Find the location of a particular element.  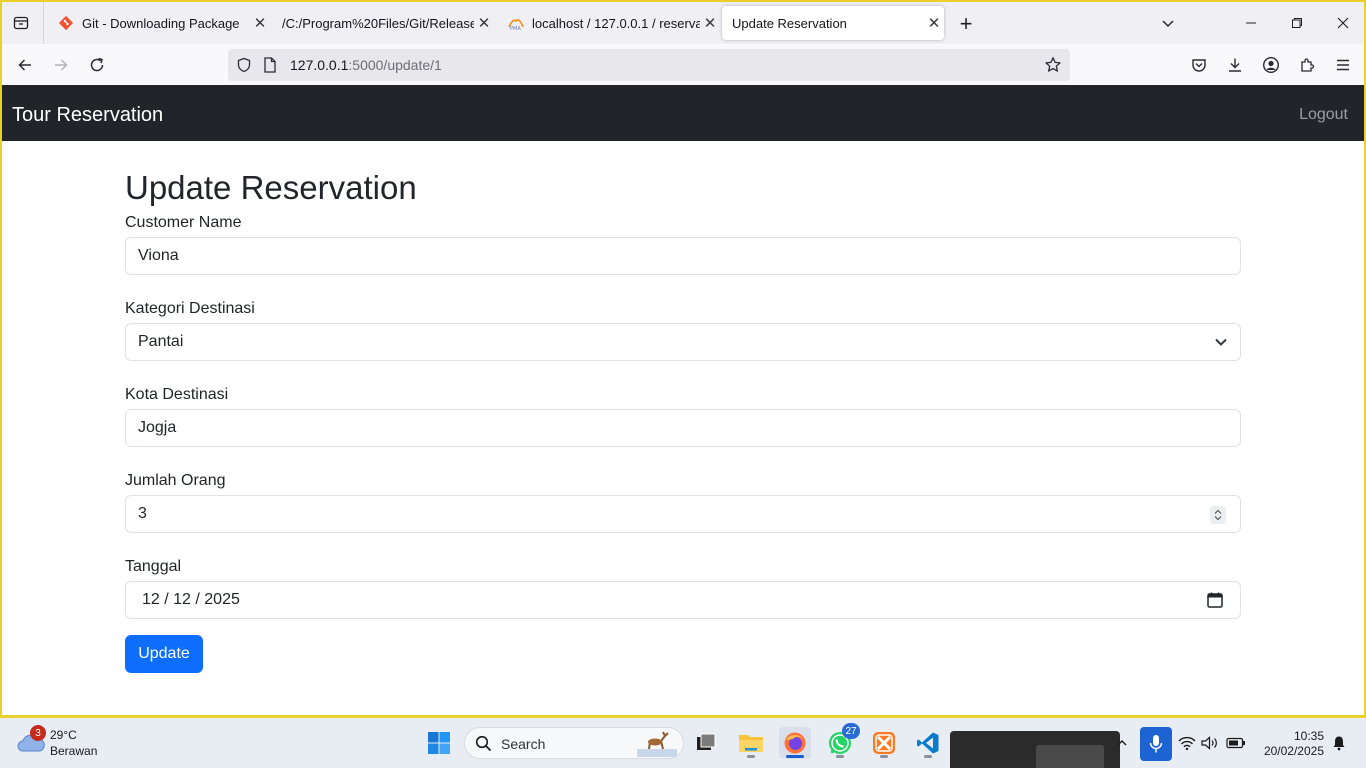

notification-bell-icon is located at coordinates (1339, 743).